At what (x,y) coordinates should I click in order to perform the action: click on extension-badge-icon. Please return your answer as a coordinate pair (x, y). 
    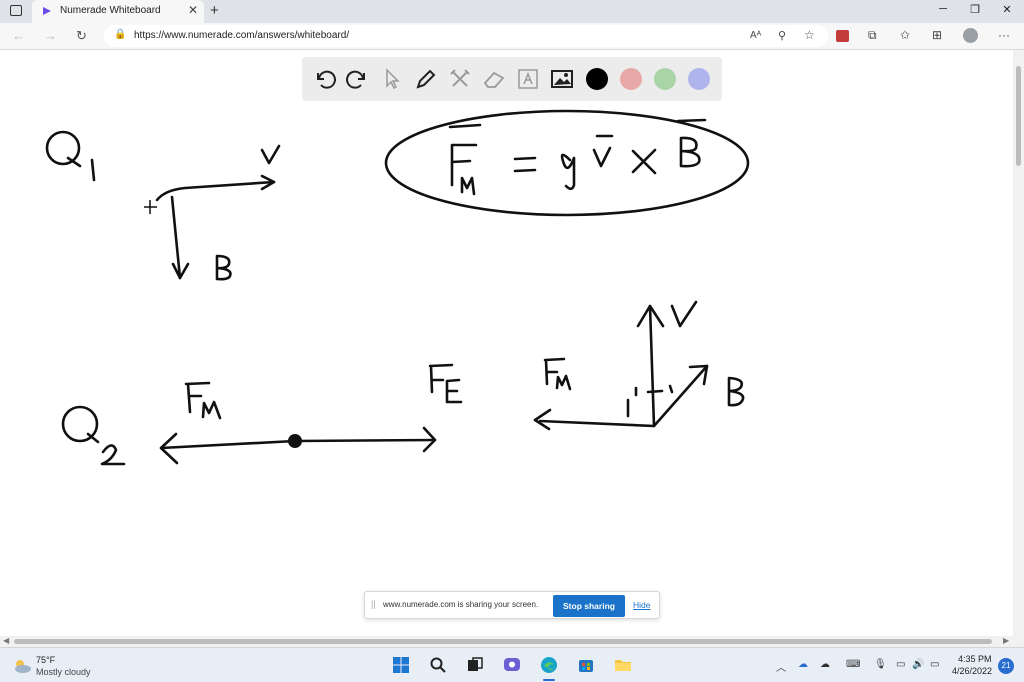
    Looking at the image, I should click on (842, 36).